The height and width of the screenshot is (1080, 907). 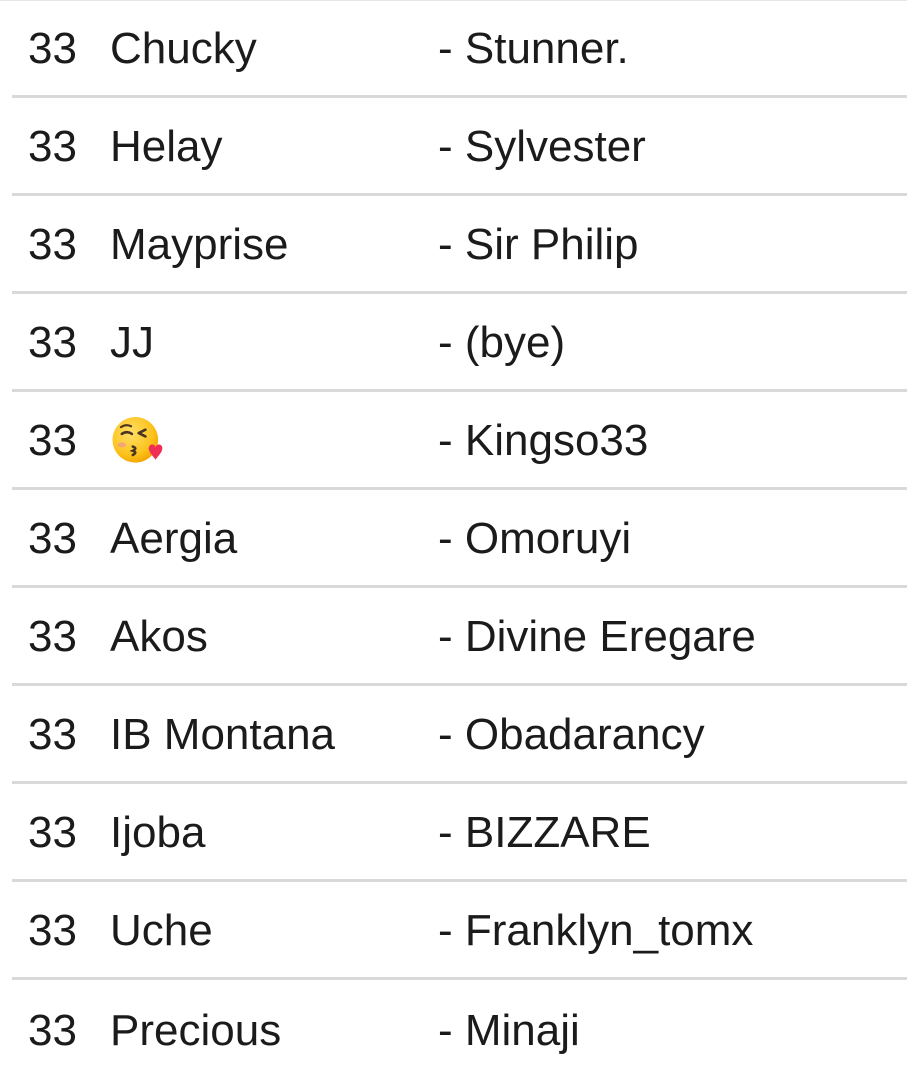 I want to click on face-blowing-kiss-icon, so click(x=137, y=440).